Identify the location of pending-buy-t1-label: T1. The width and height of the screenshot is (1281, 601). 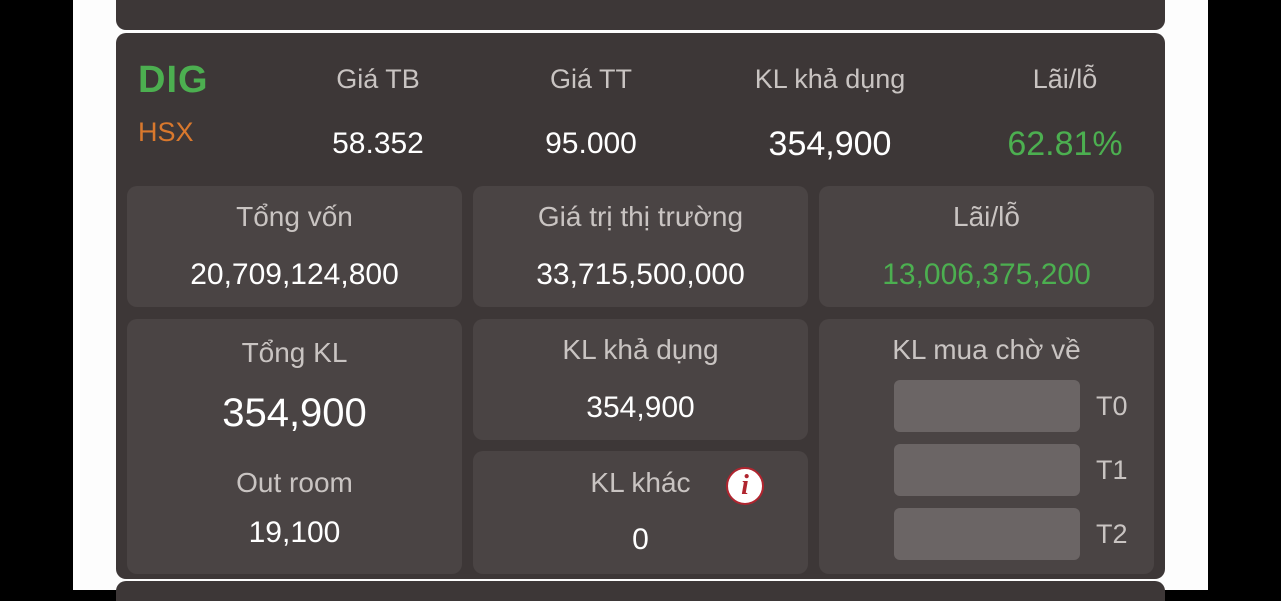
(1112, 470).